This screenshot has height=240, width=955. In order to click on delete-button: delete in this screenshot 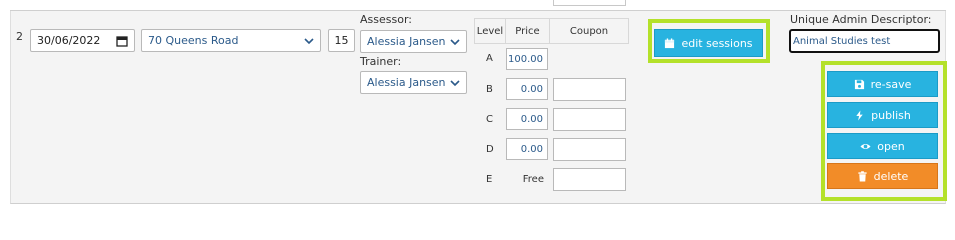, I will do `click(882, 176)`.